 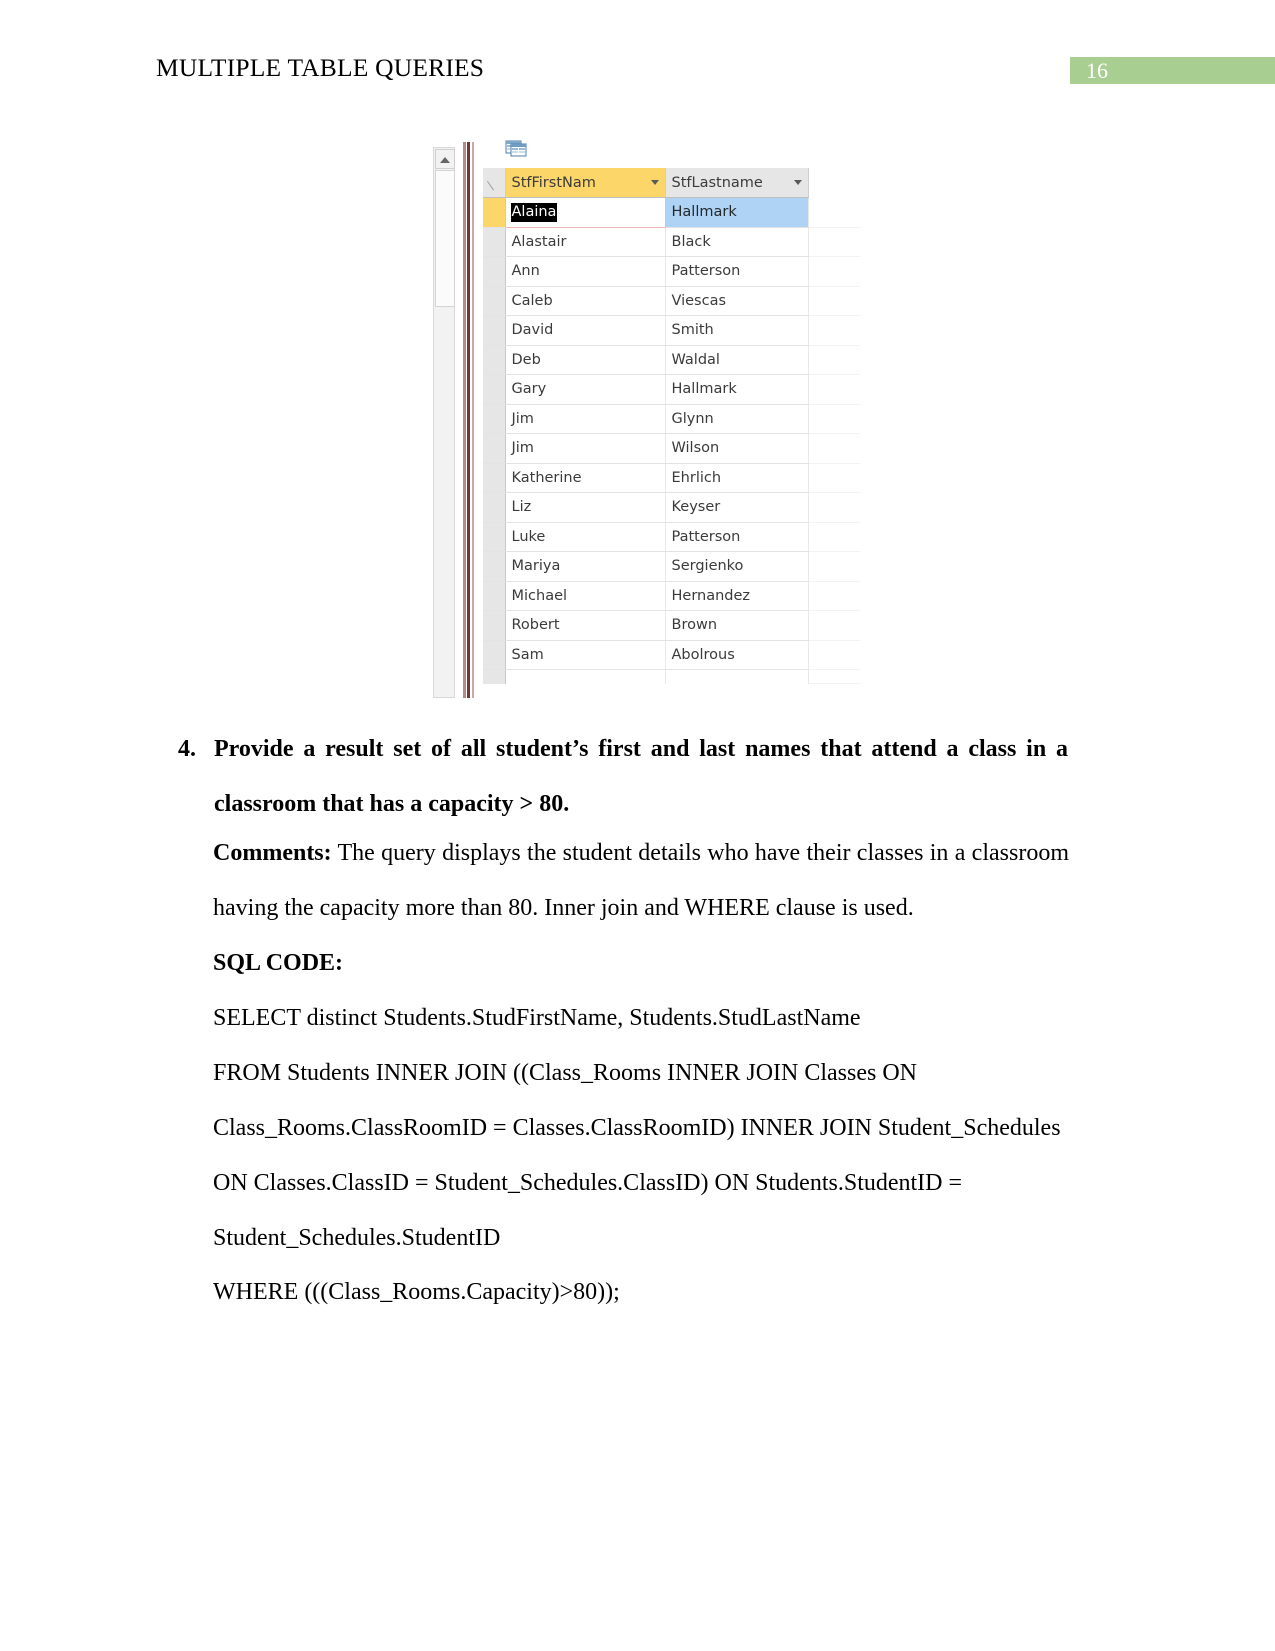 I want to click on table-row: Luke Patterson, so click(x=671, y=537).